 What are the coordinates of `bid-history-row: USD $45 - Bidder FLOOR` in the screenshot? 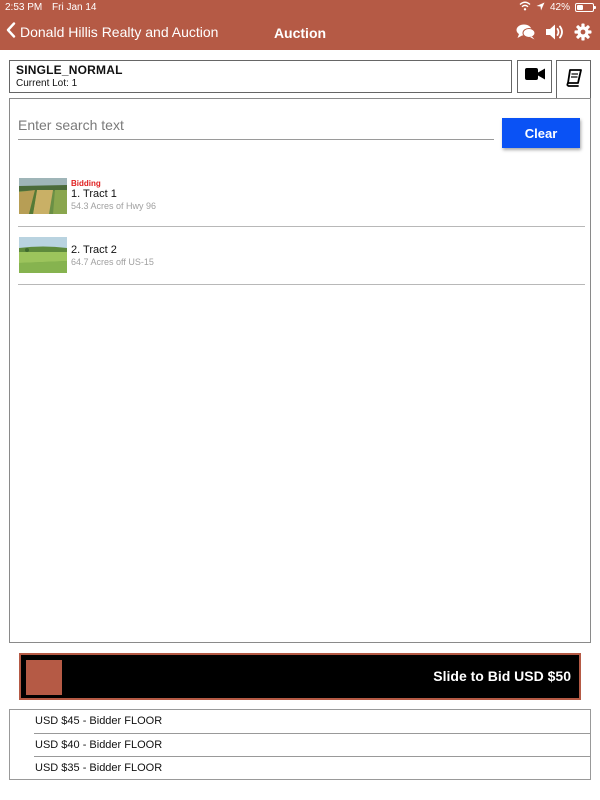 It's located at (312, 722).